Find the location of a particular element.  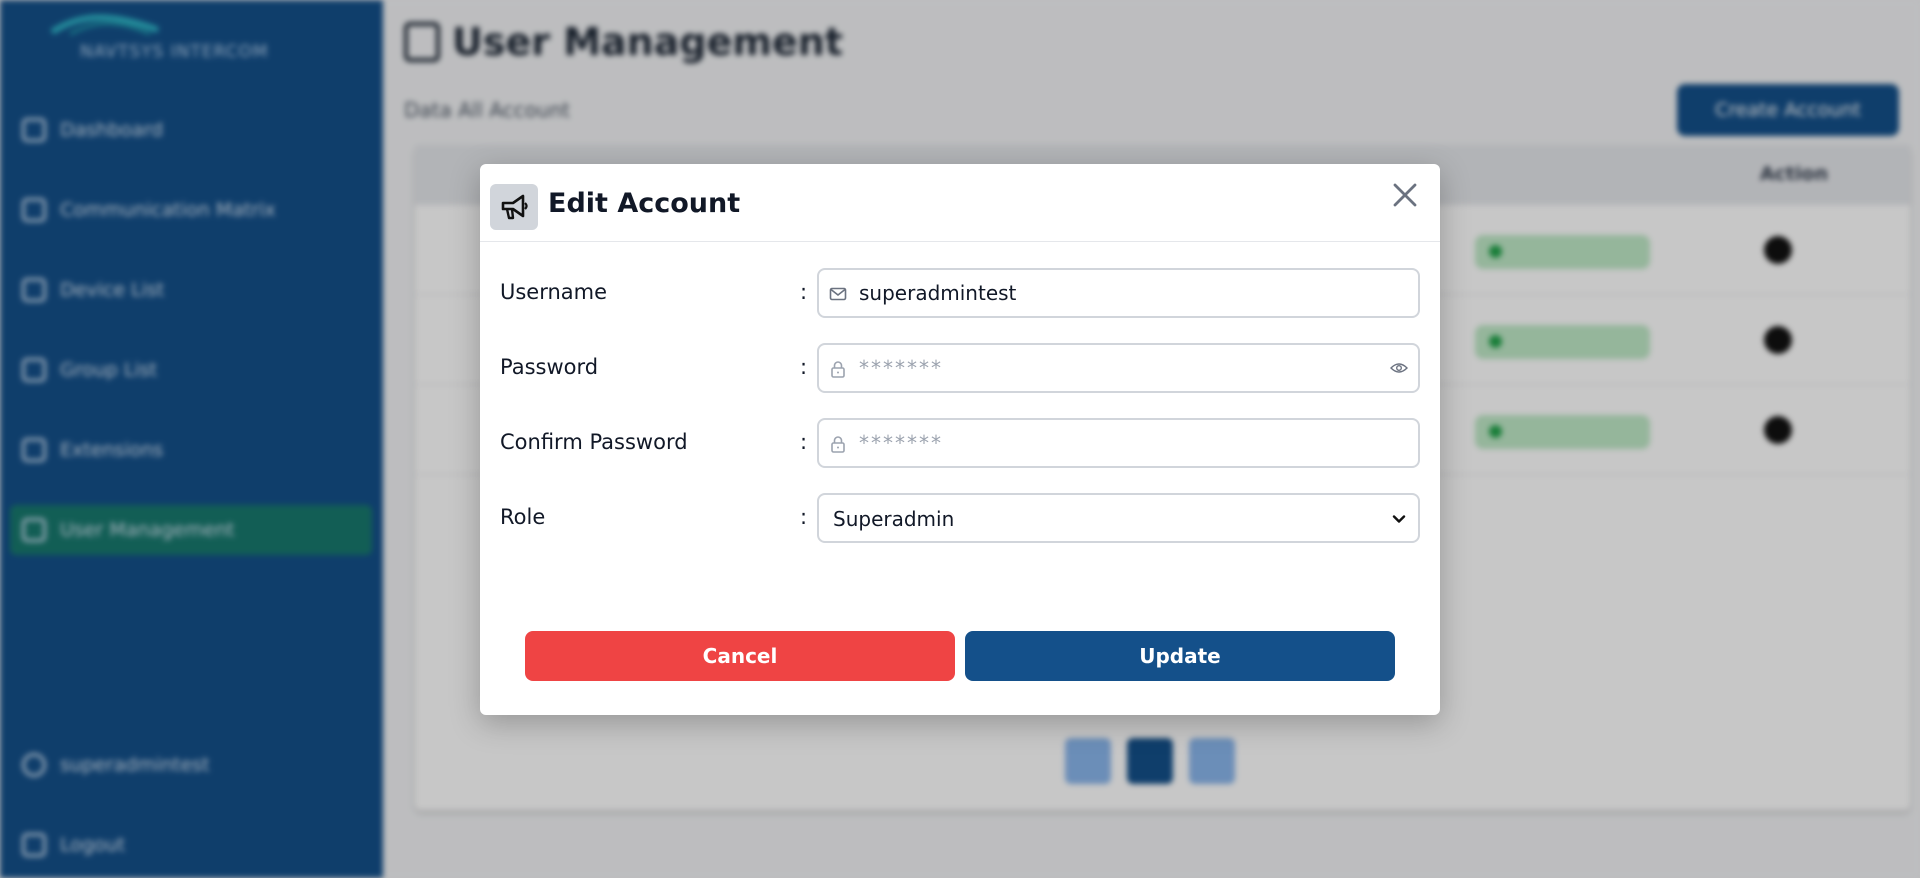

username-label: Username is located at coordinates (554, 292).